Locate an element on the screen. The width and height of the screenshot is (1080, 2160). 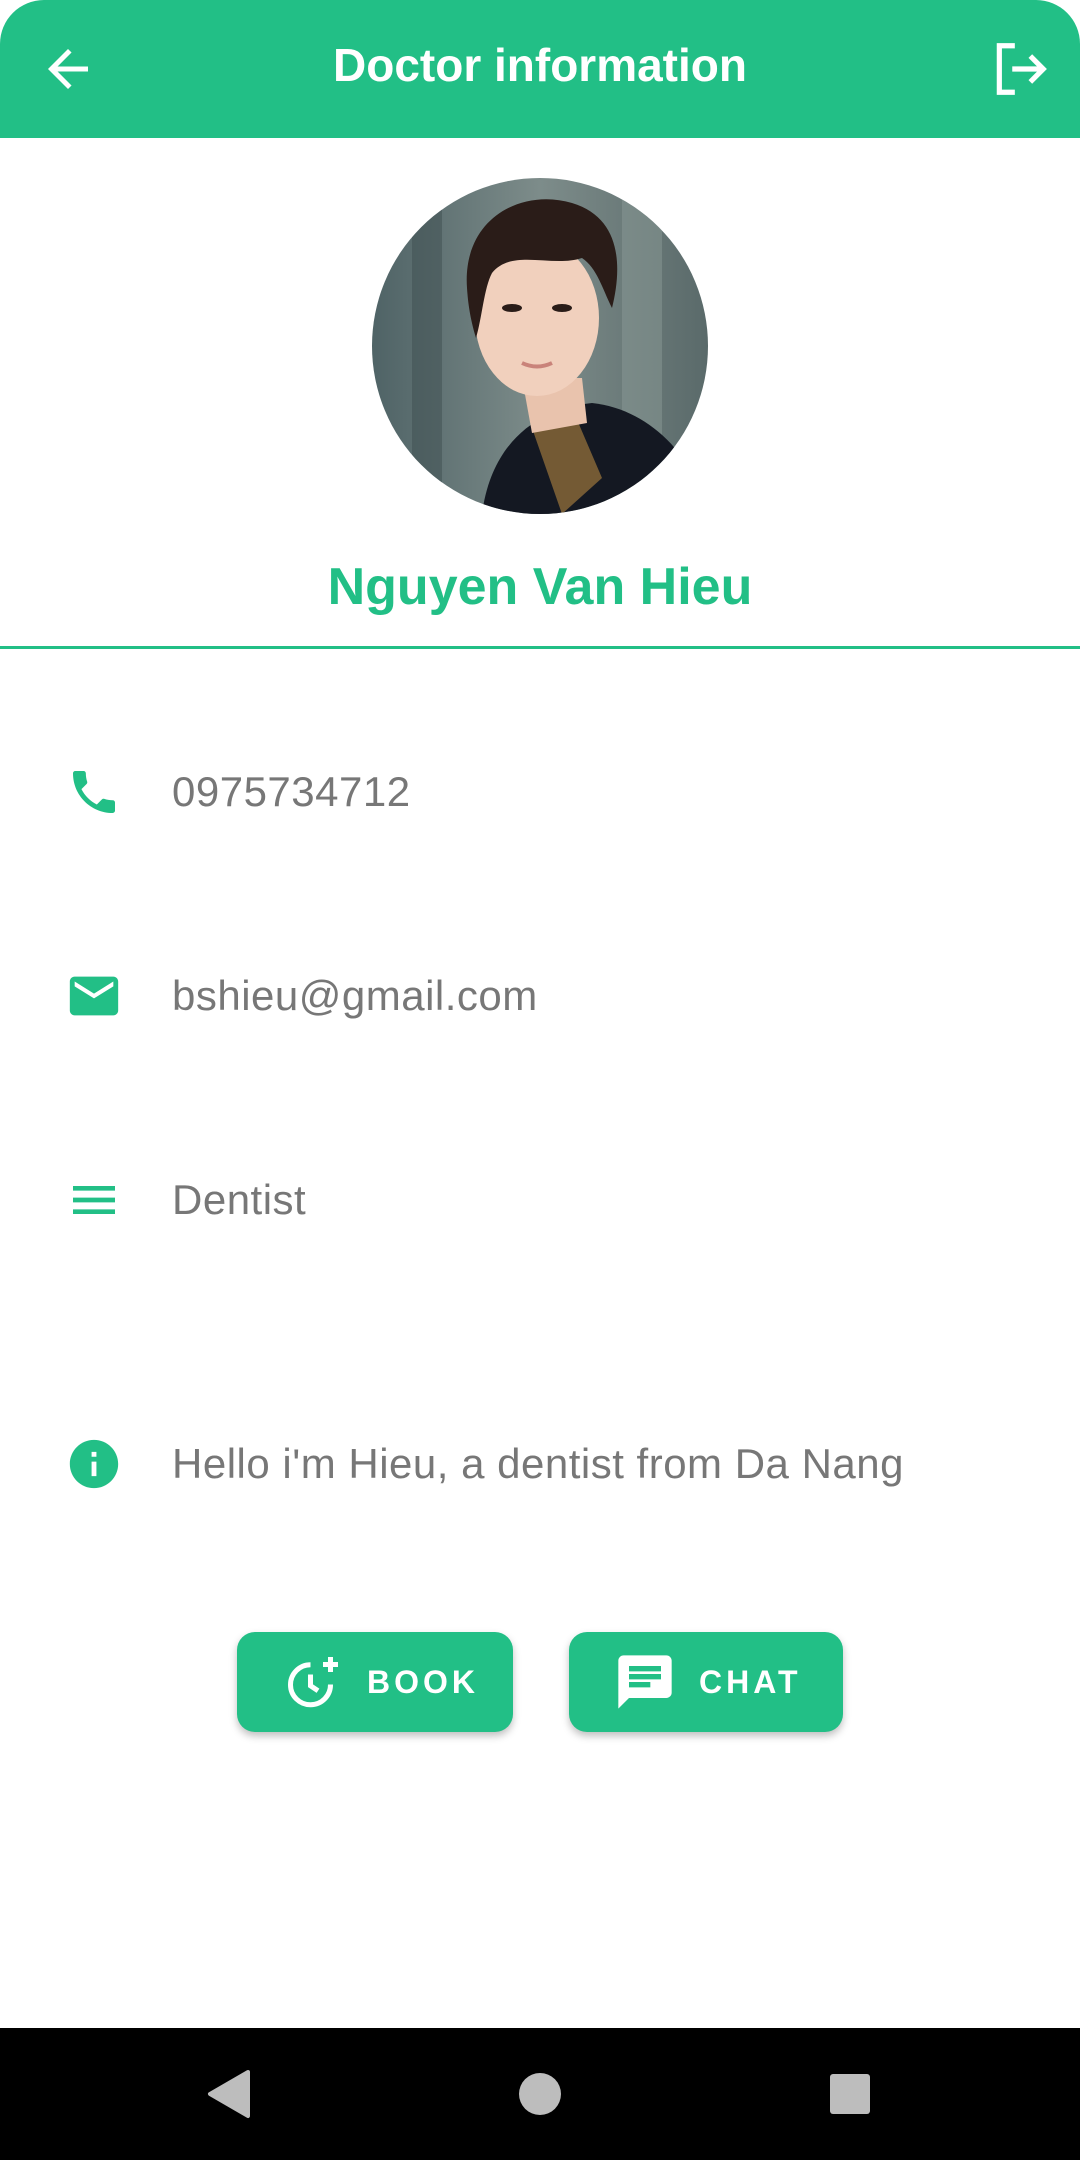
about-row: Hello i'm Hieu, a dentist from Da Nang is located at coordinates (540, 1464).